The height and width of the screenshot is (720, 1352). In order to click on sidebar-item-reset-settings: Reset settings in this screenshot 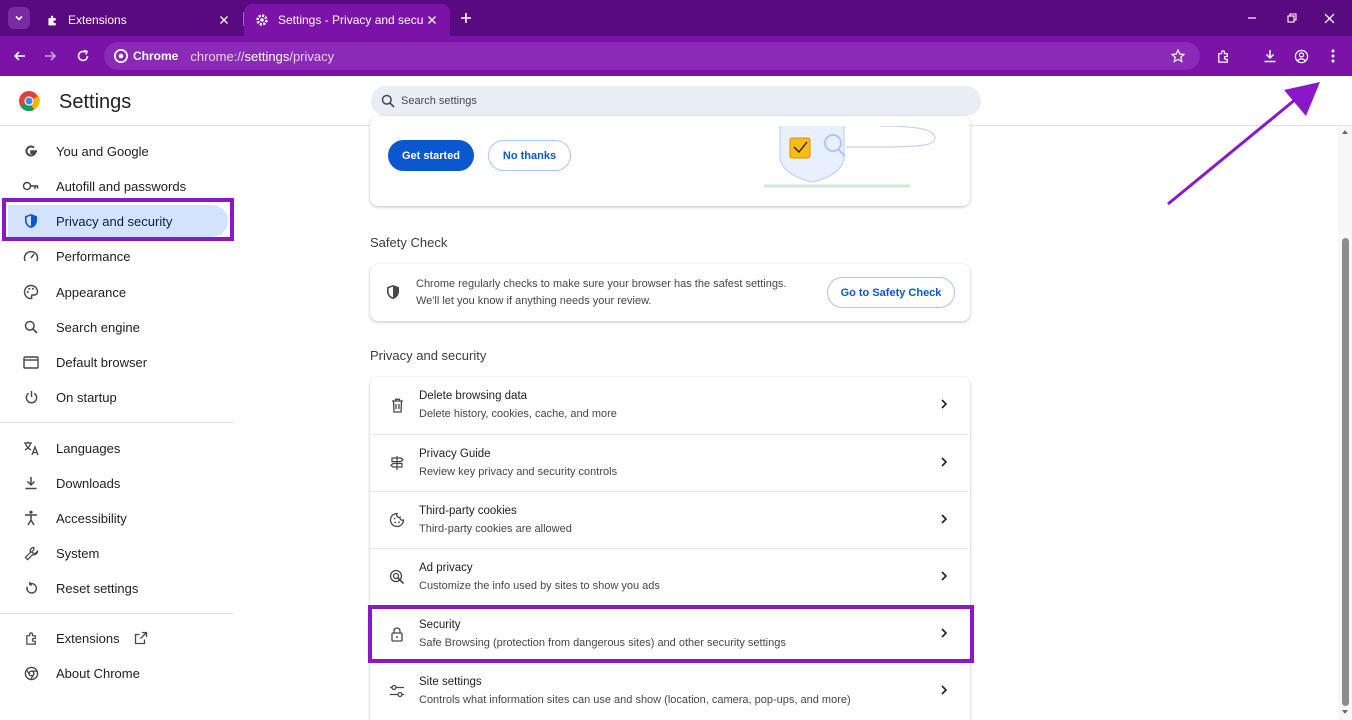, I will do `click(118, 588)`.